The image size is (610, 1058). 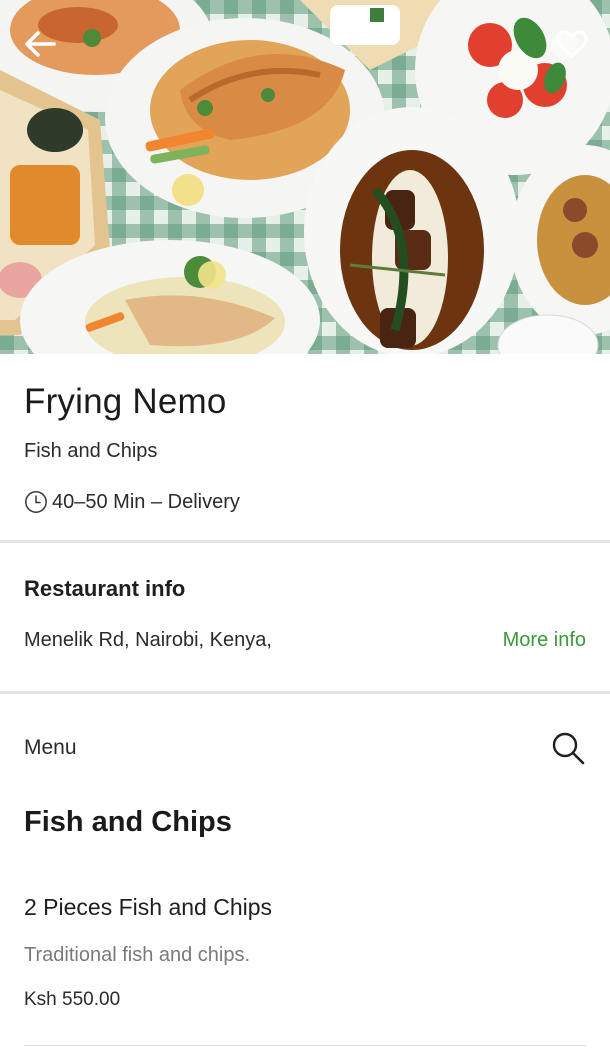 I want to click on restaurant-info-heading: Restaurant info, so click(x=105, y=588).